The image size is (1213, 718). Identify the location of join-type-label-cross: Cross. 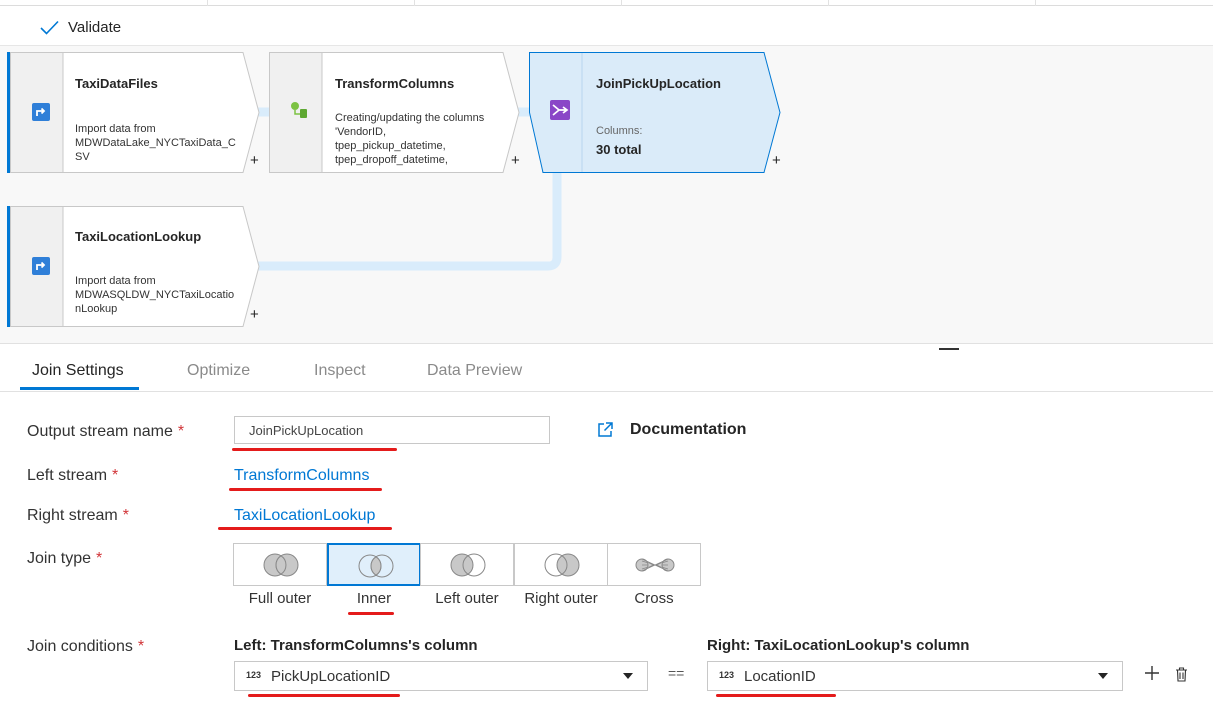
(654, 598).